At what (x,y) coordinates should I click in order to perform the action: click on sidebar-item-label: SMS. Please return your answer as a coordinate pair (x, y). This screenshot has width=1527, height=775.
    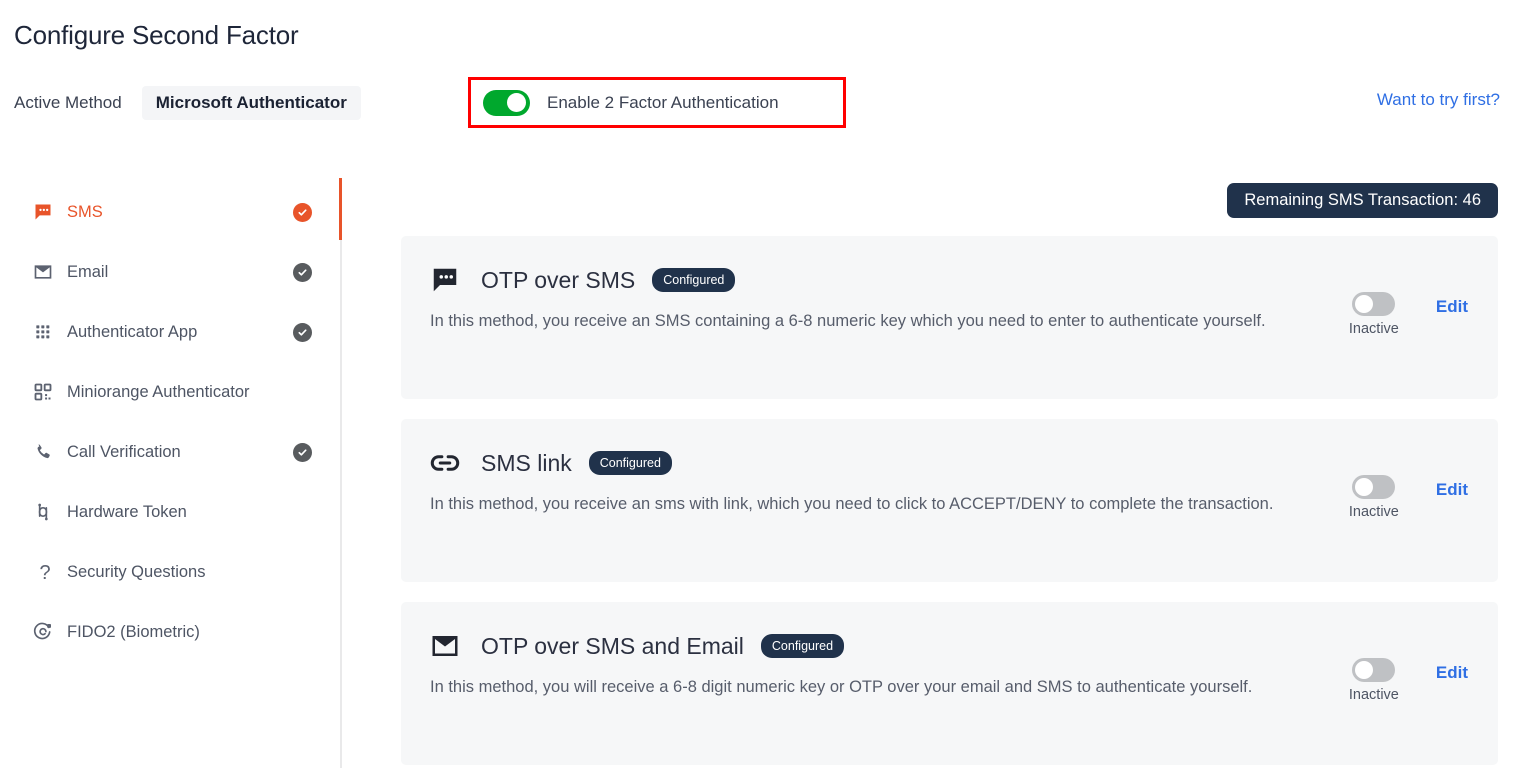
    Looking at the image, I should click on (85, 211).